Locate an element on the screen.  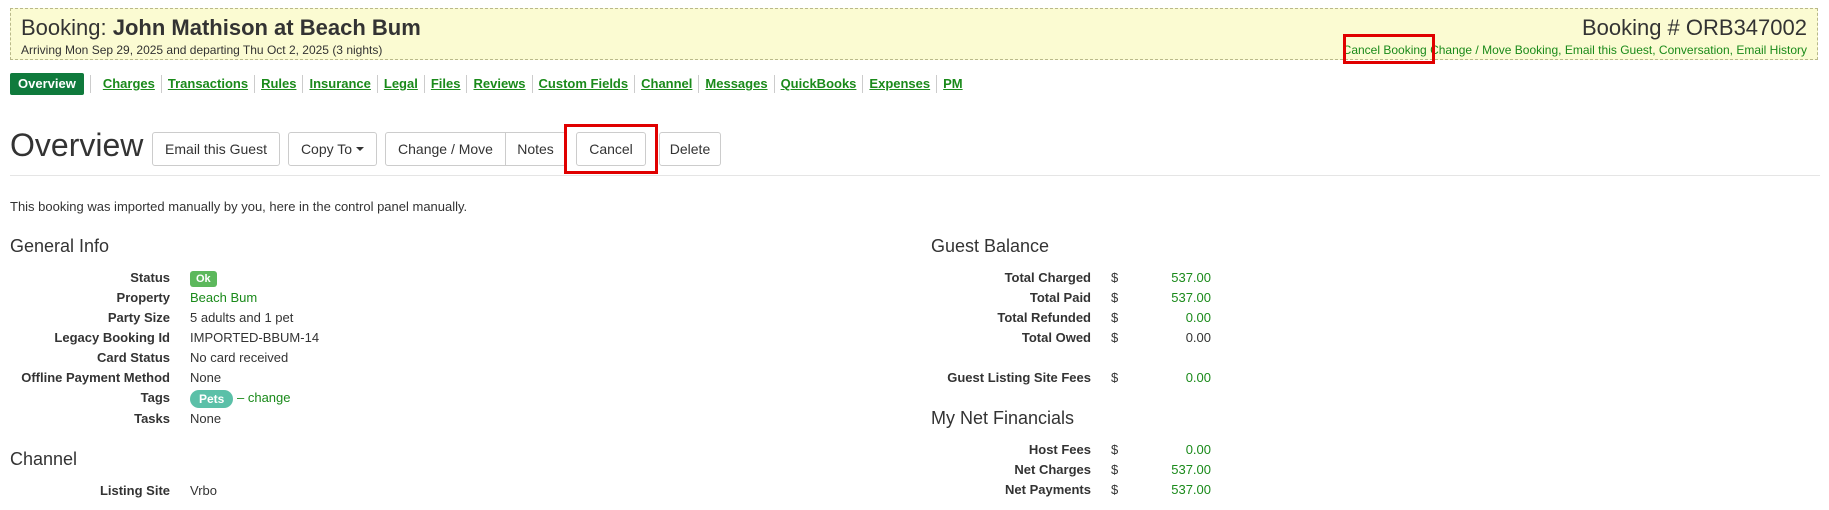
total-paid-amount: 537.00 is located at coordinates (1191, 297).